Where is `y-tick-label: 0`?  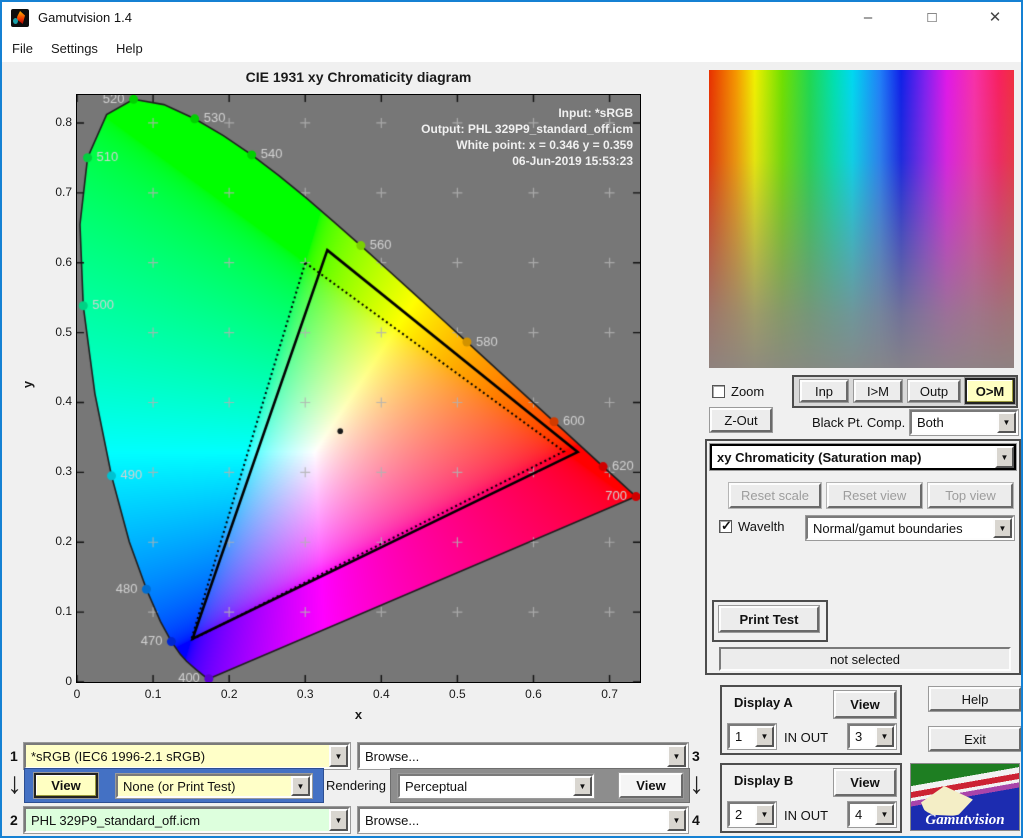
y-tick-label: 0 is located at coordinates (68, 681).